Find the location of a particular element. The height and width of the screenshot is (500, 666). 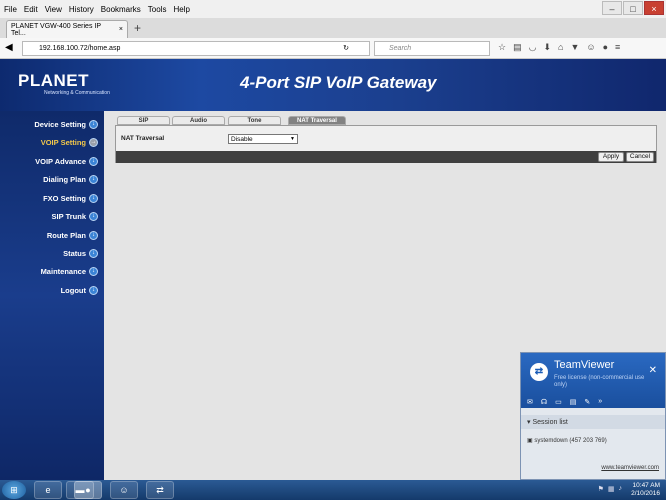

sidebar-item-logout: Logout ↓ is located at coordinates (79, 290).